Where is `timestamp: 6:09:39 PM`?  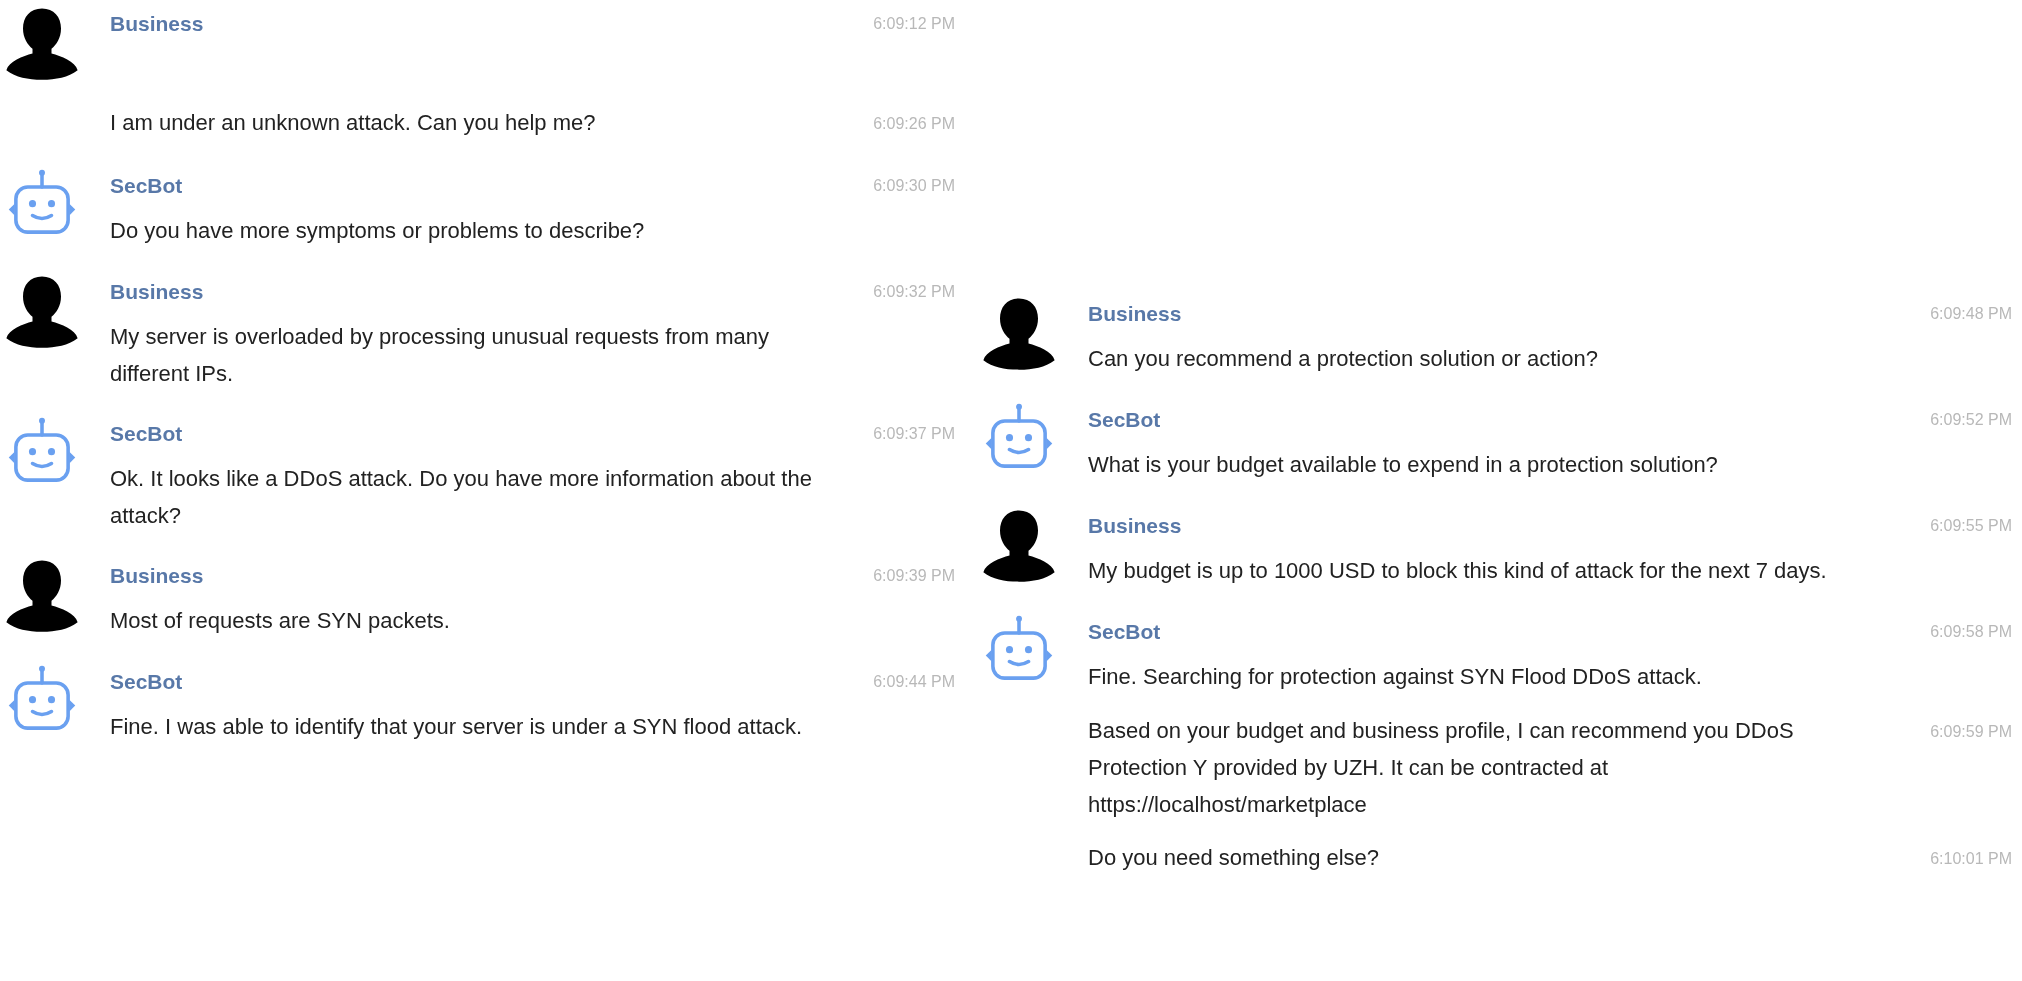 timestamp: 6:09:39 PM is located at coordinates (914, 576).